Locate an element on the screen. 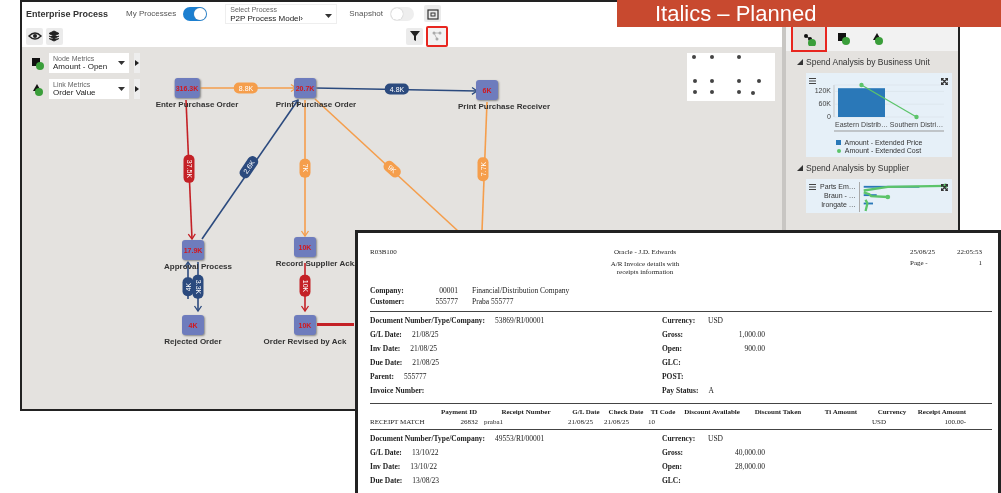 The image size is (1001, 493). toggle-label: My Processes is located at coordinates (151, 13).